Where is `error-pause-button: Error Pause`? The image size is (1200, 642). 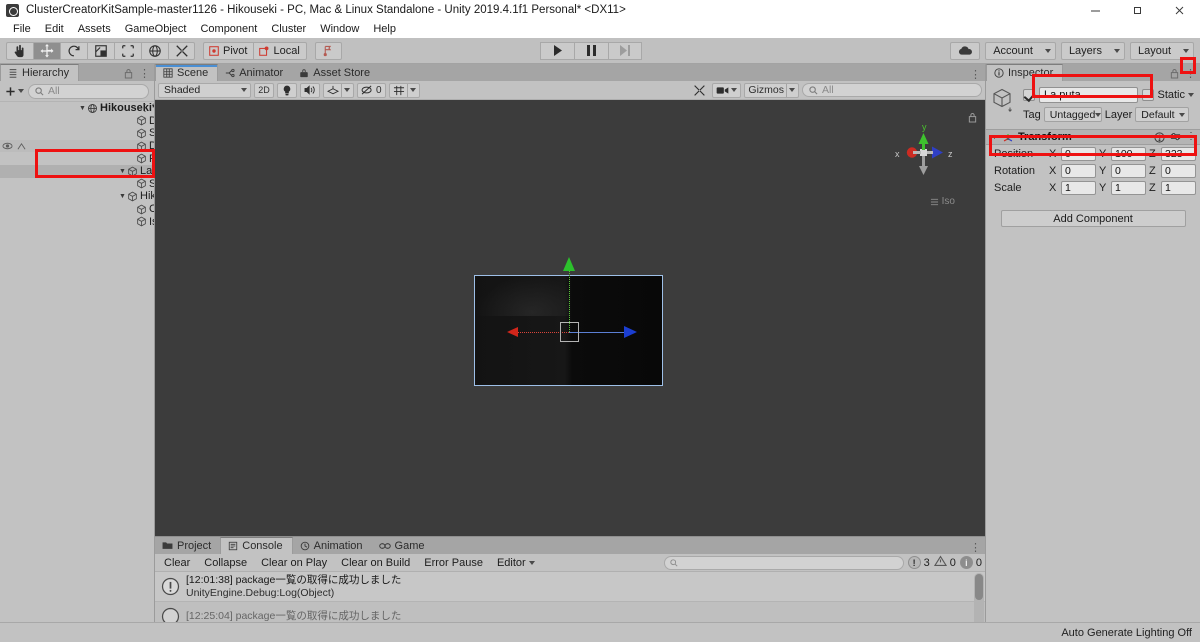
error-pause-button: Error Pause is located at coordinates (453, 563).